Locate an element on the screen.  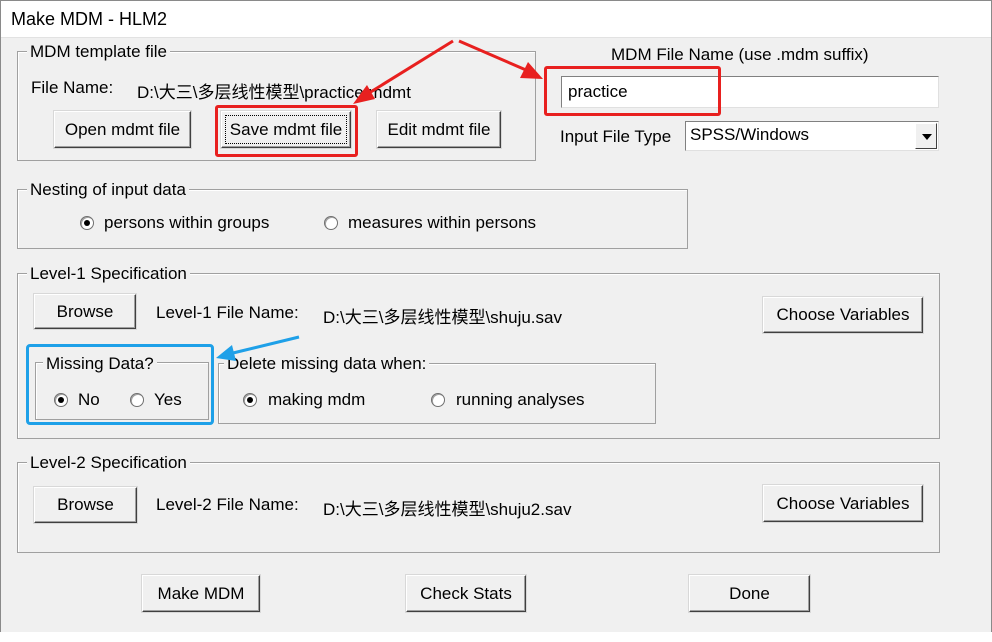
arrow-to-save-head is located at coordinates (364, 94).